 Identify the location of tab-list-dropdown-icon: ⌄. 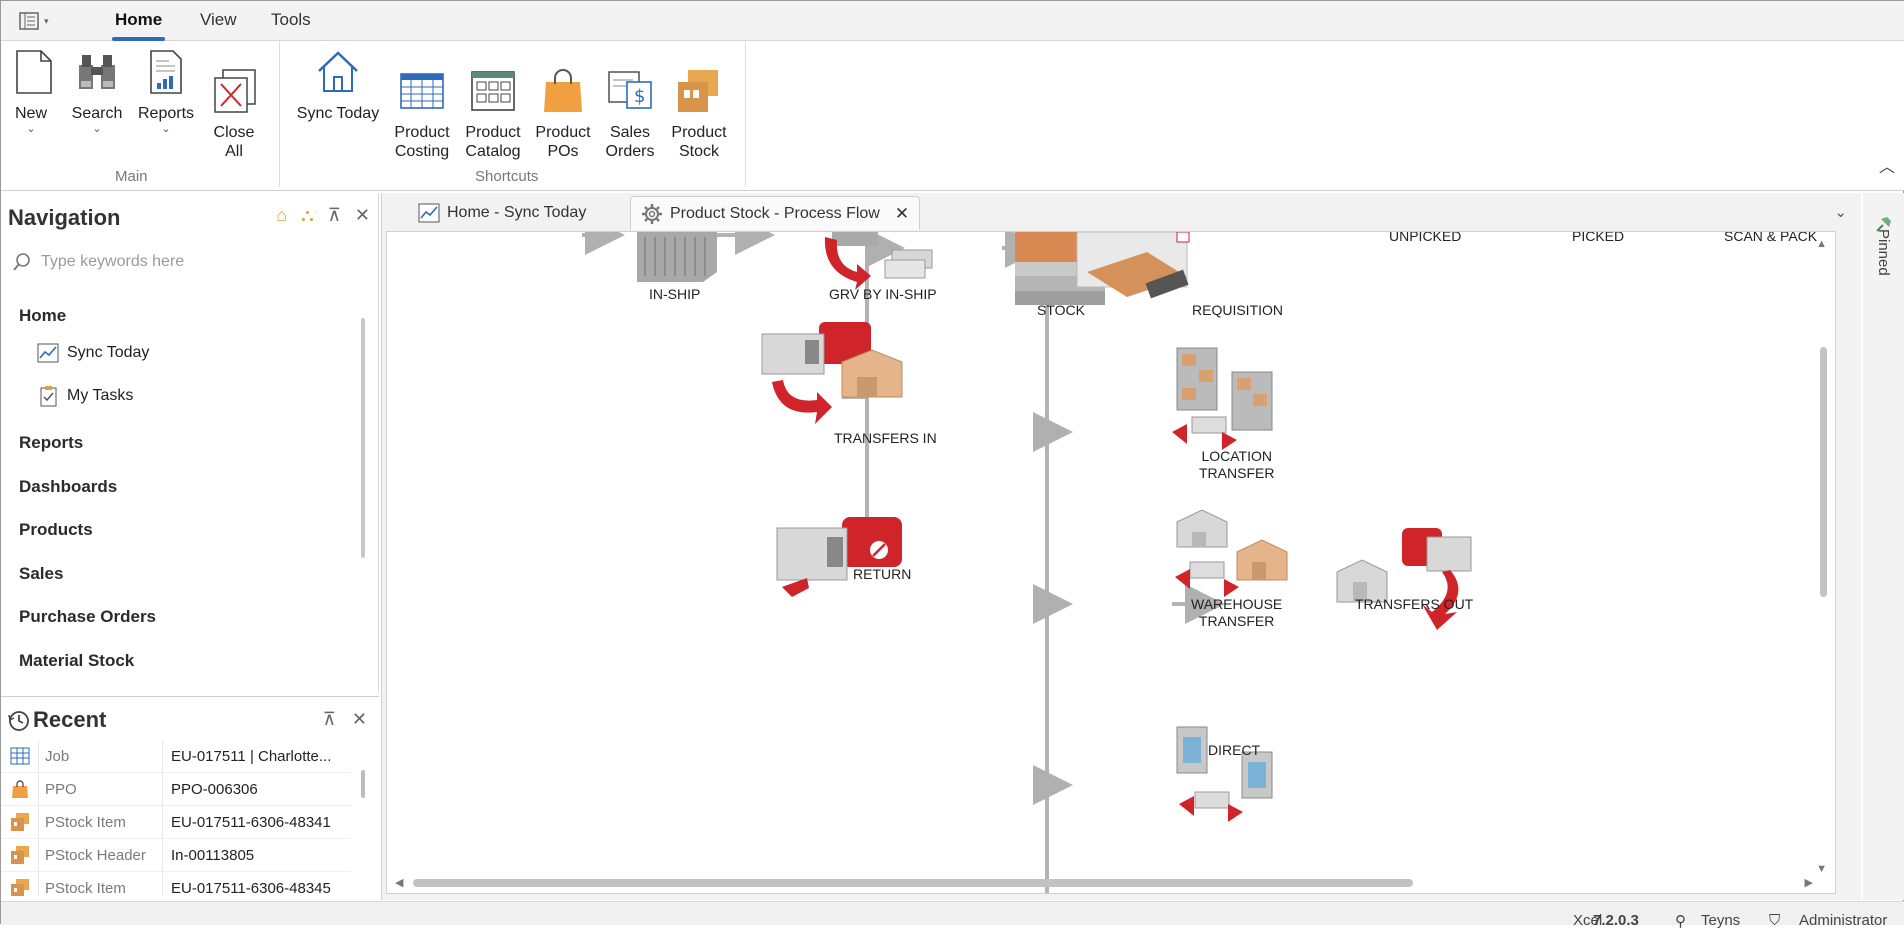
(1840, 212).